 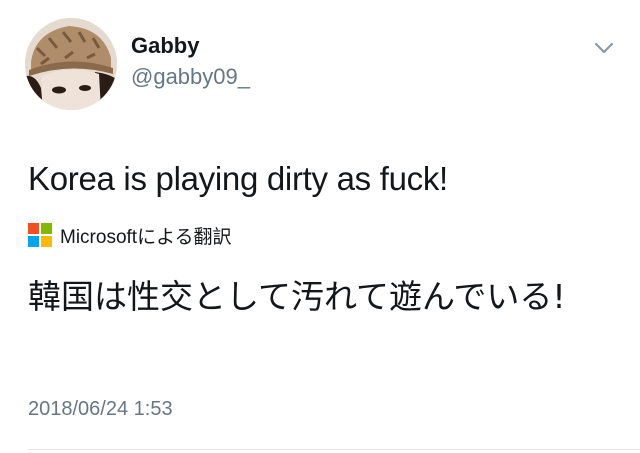 I want to click on avatar, so click(x=71, y=64).